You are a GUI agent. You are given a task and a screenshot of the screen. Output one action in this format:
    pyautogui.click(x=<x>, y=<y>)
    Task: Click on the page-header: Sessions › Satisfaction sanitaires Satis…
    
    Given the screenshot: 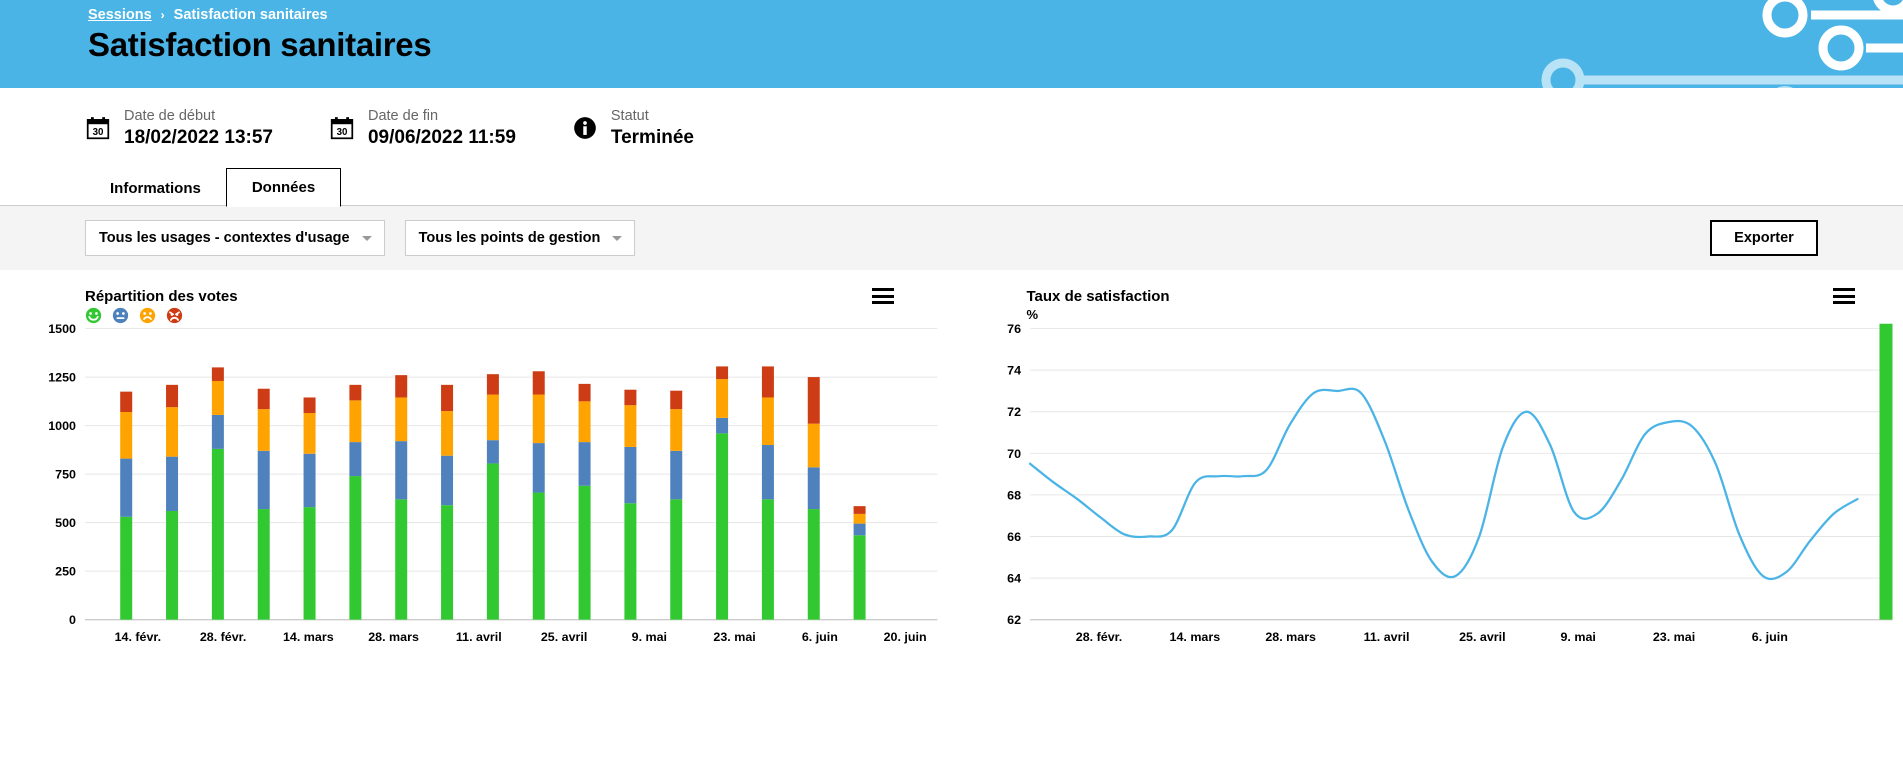 What is the action you would take?
    pyautogui.click(x=951, y=44)
    